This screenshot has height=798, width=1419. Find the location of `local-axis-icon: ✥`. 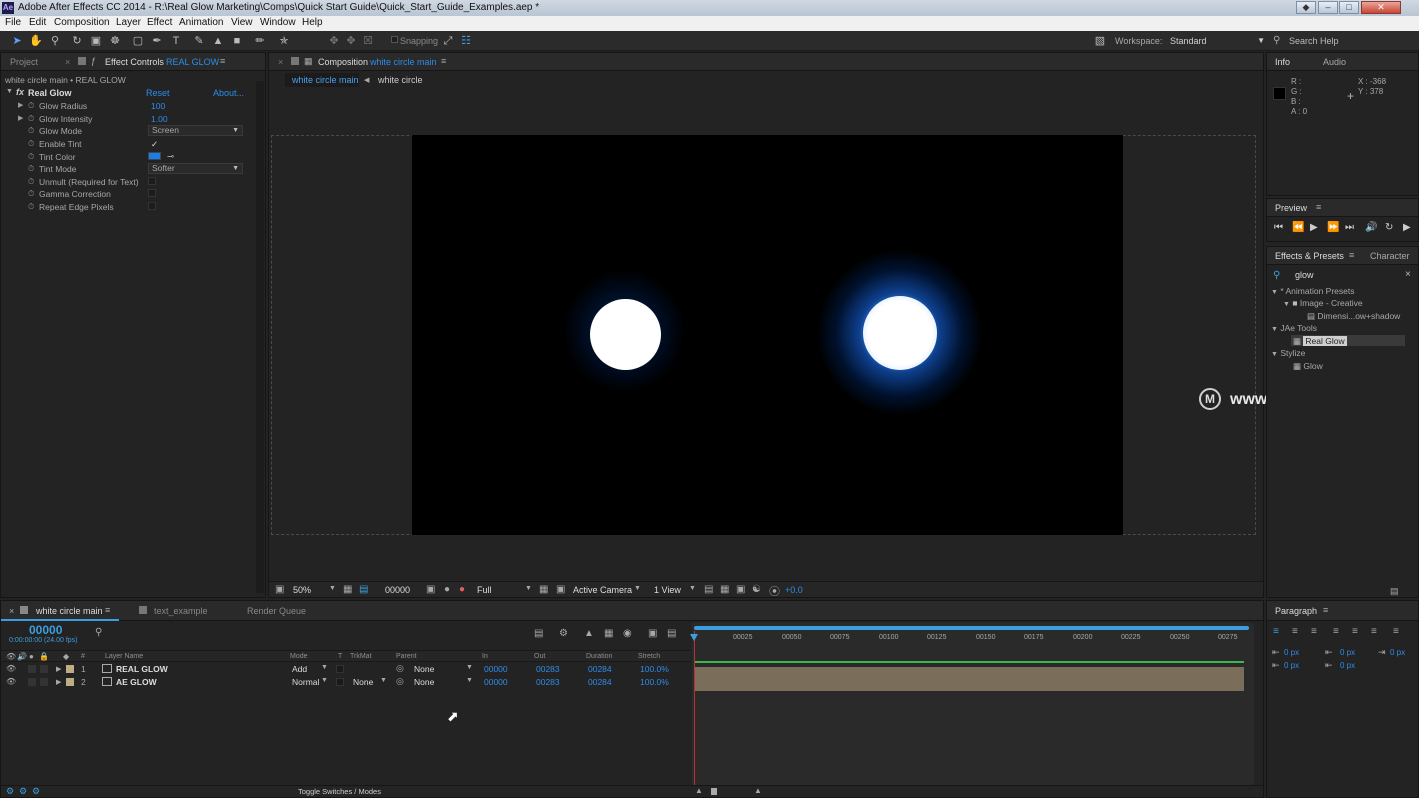

local-axis-icon: ✥ is located at coordinates (334, 41).